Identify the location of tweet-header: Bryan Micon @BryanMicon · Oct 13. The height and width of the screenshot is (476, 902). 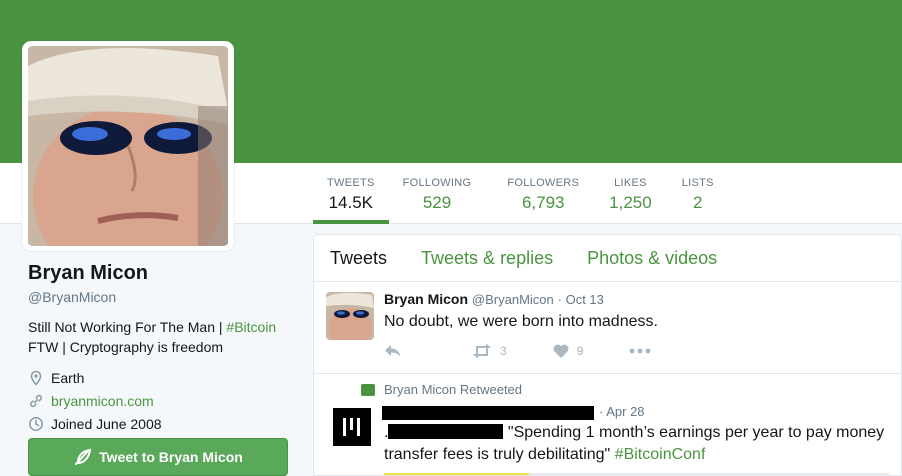
(494, 299).